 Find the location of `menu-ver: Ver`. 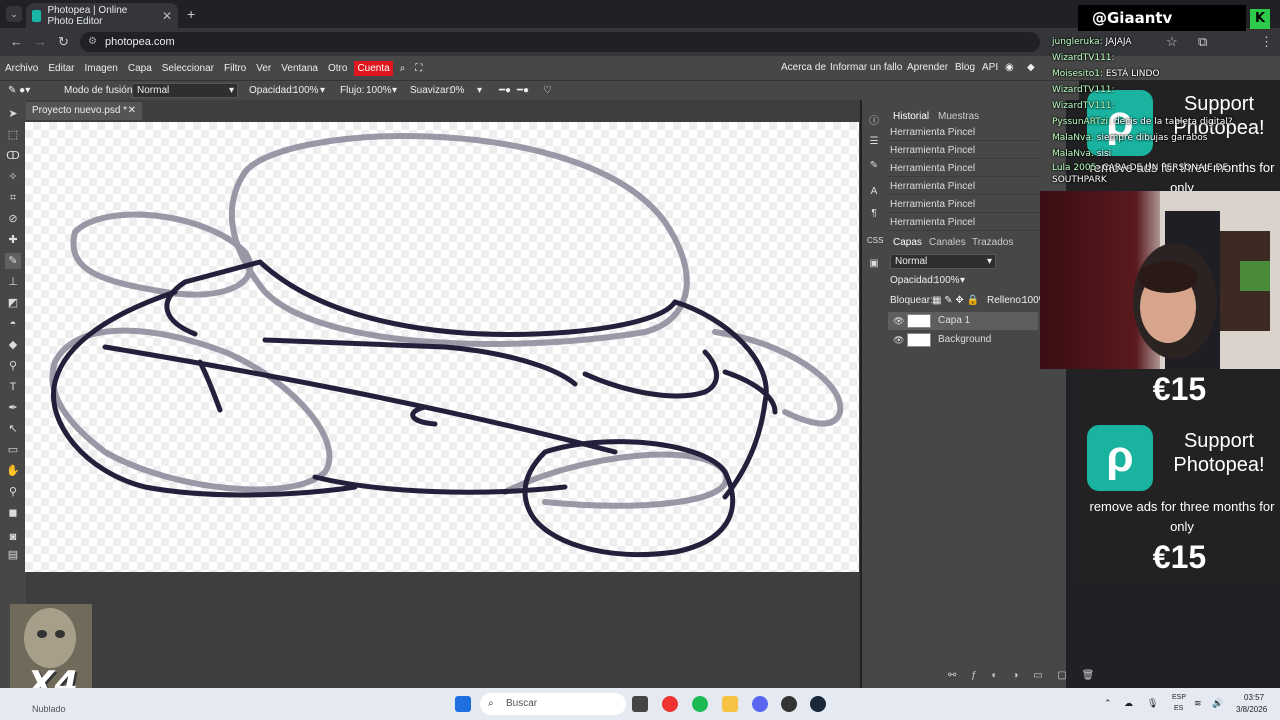

menu-ver: Ver is located at coordinates (263, 68).